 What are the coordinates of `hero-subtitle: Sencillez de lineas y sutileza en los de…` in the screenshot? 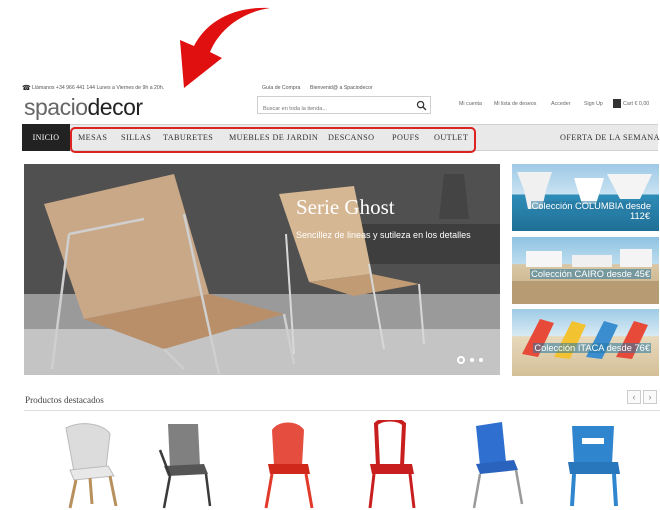 It's located at (383, 235).